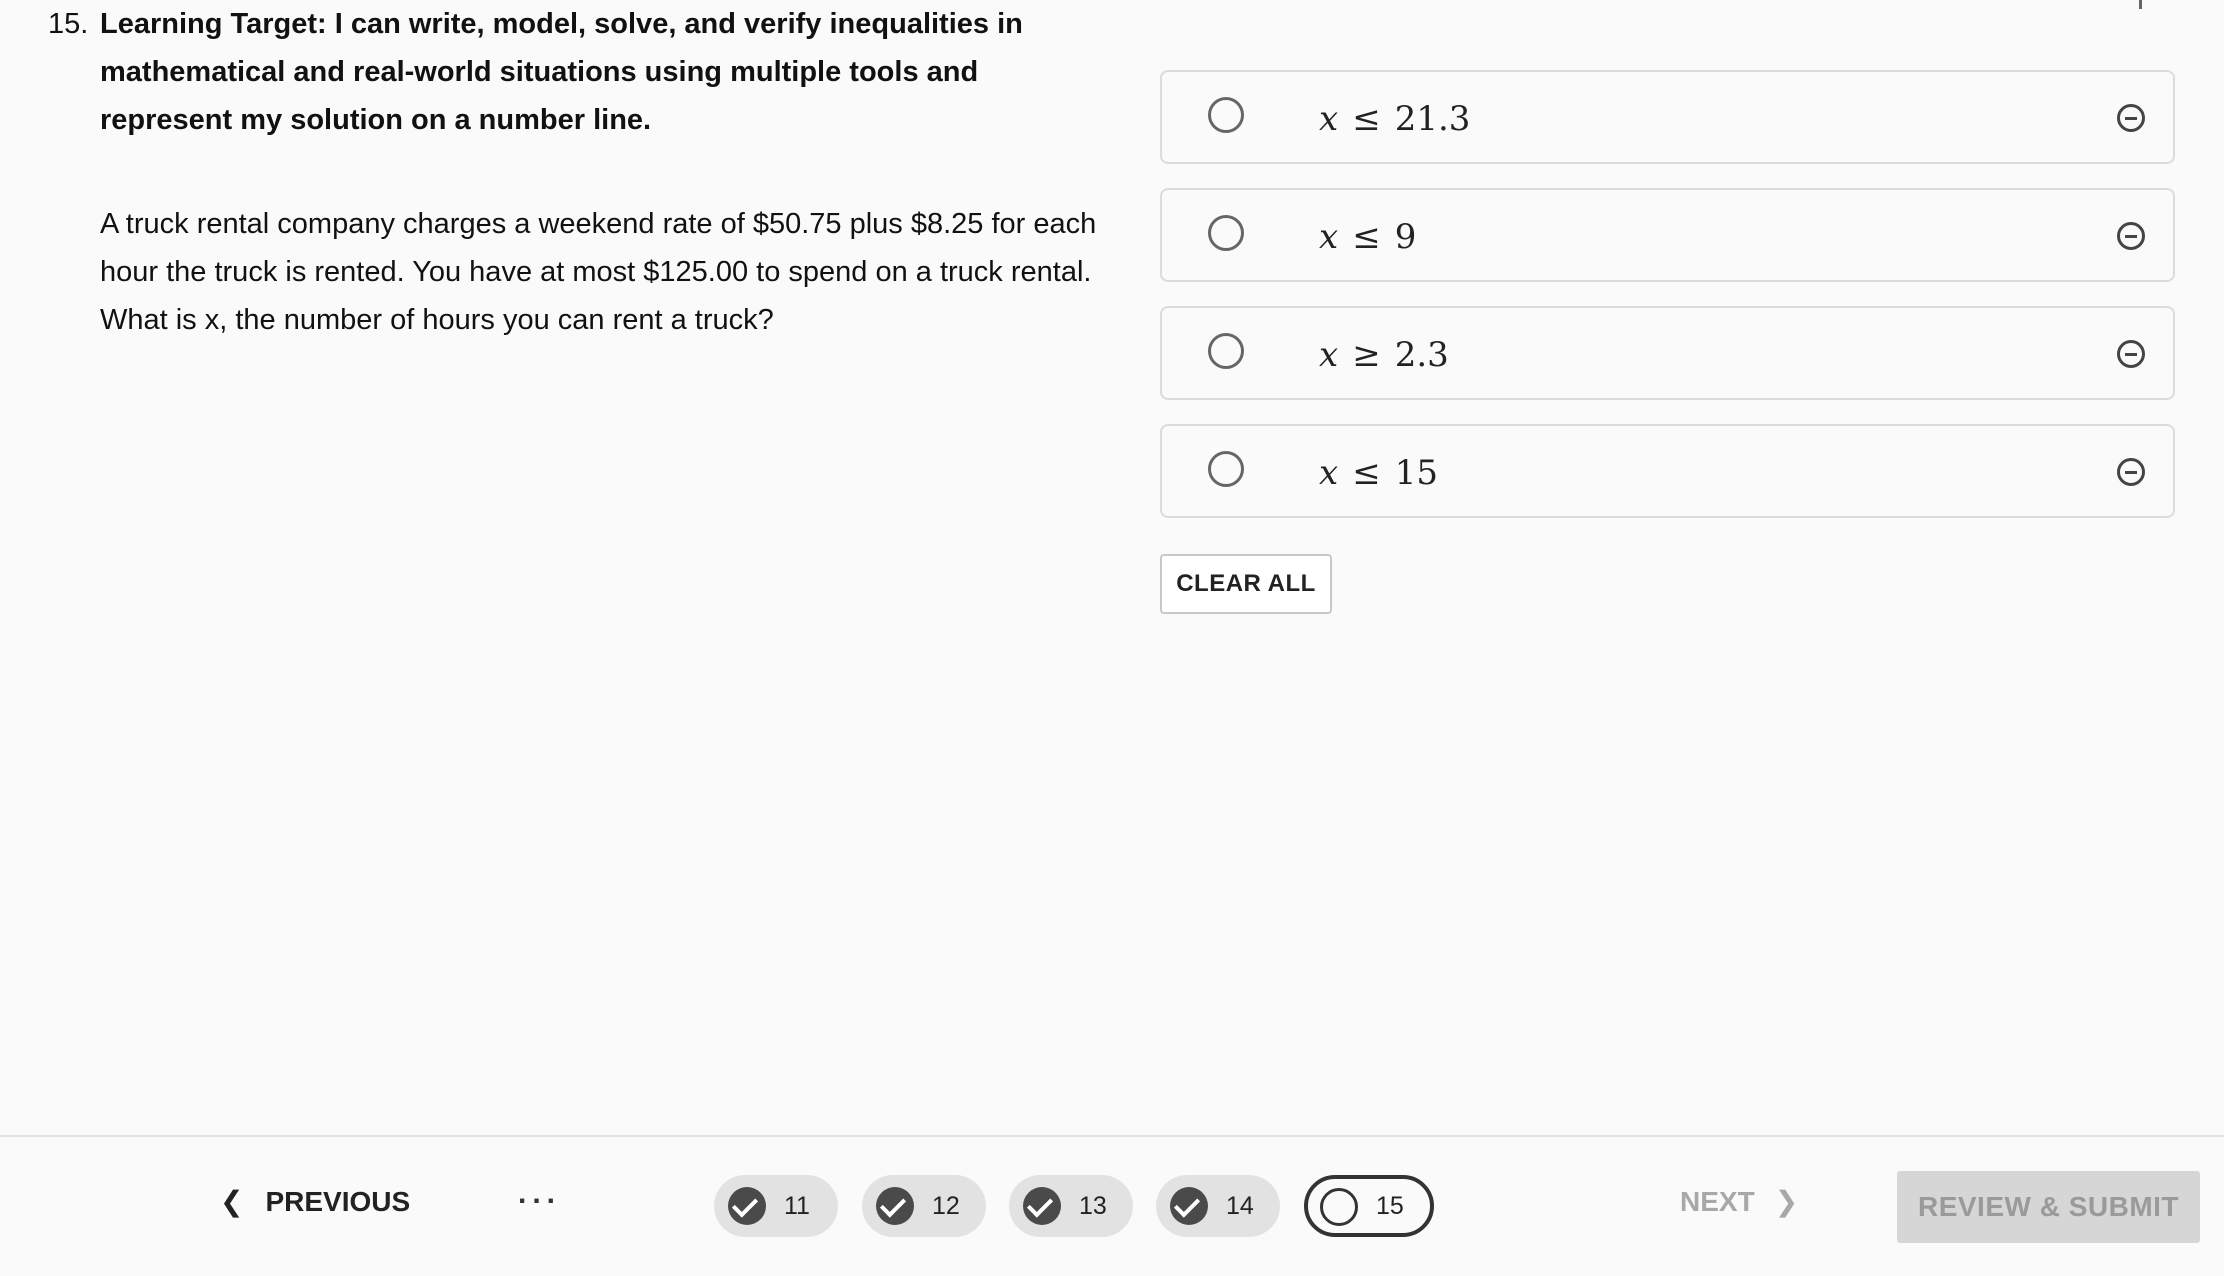  What do you see at coordinates (2048, 1207) in the screenshot?
I see `review-submit-button: REVIEW & SUBMIT` at bounding box center [2048, 1207].